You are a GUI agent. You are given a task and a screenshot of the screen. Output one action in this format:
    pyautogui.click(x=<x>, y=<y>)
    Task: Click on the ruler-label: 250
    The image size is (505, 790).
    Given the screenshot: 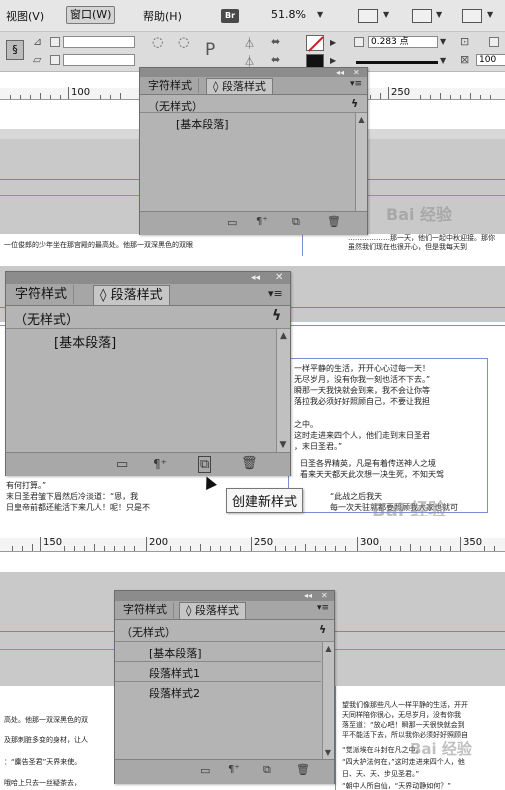 What is the action you would take?
    pyautogui.click(x=401, y=92)
    